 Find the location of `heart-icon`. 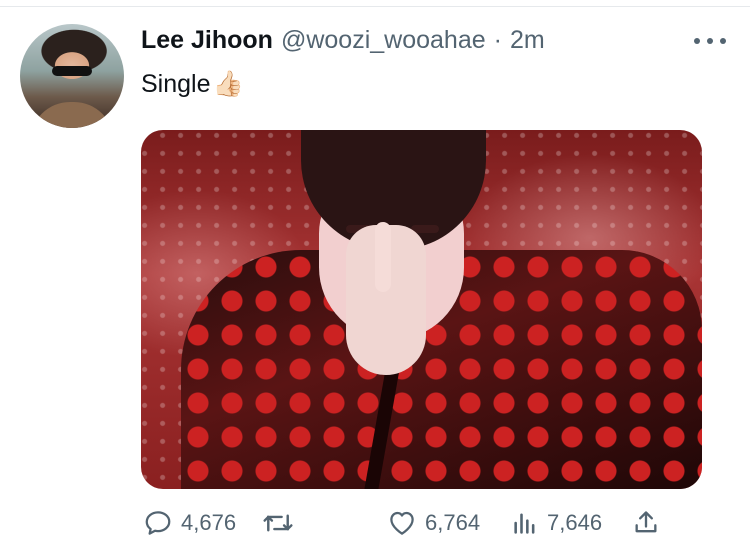

heart-icon is located at coordinates (402, 523).